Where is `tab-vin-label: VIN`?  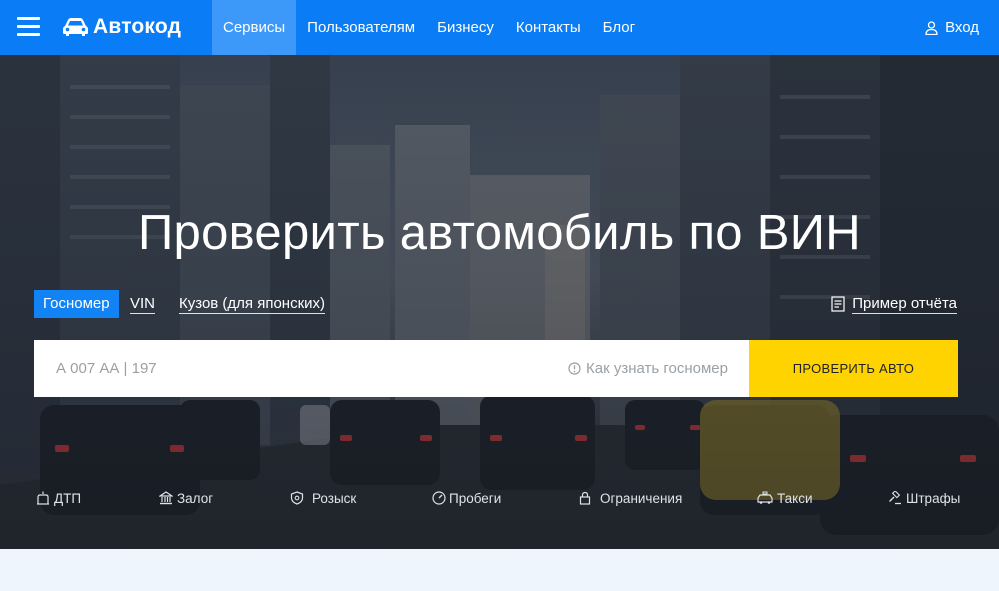 tab-vin-label: VIN is located at coordinates (143, 304).